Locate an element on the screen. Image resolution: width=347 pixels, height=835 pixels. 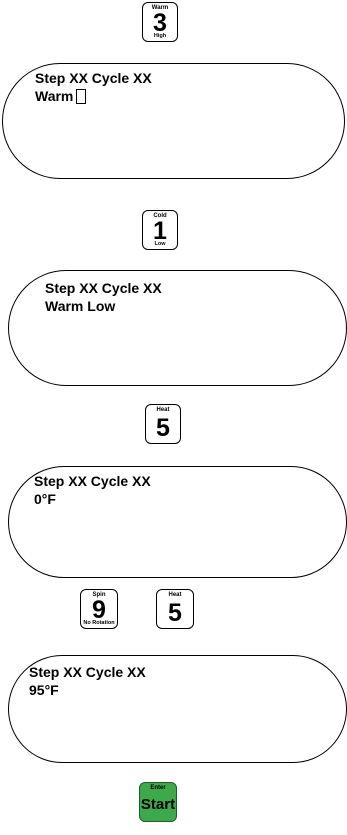
start-button: Enter Start is located at coordinates (158, 802).